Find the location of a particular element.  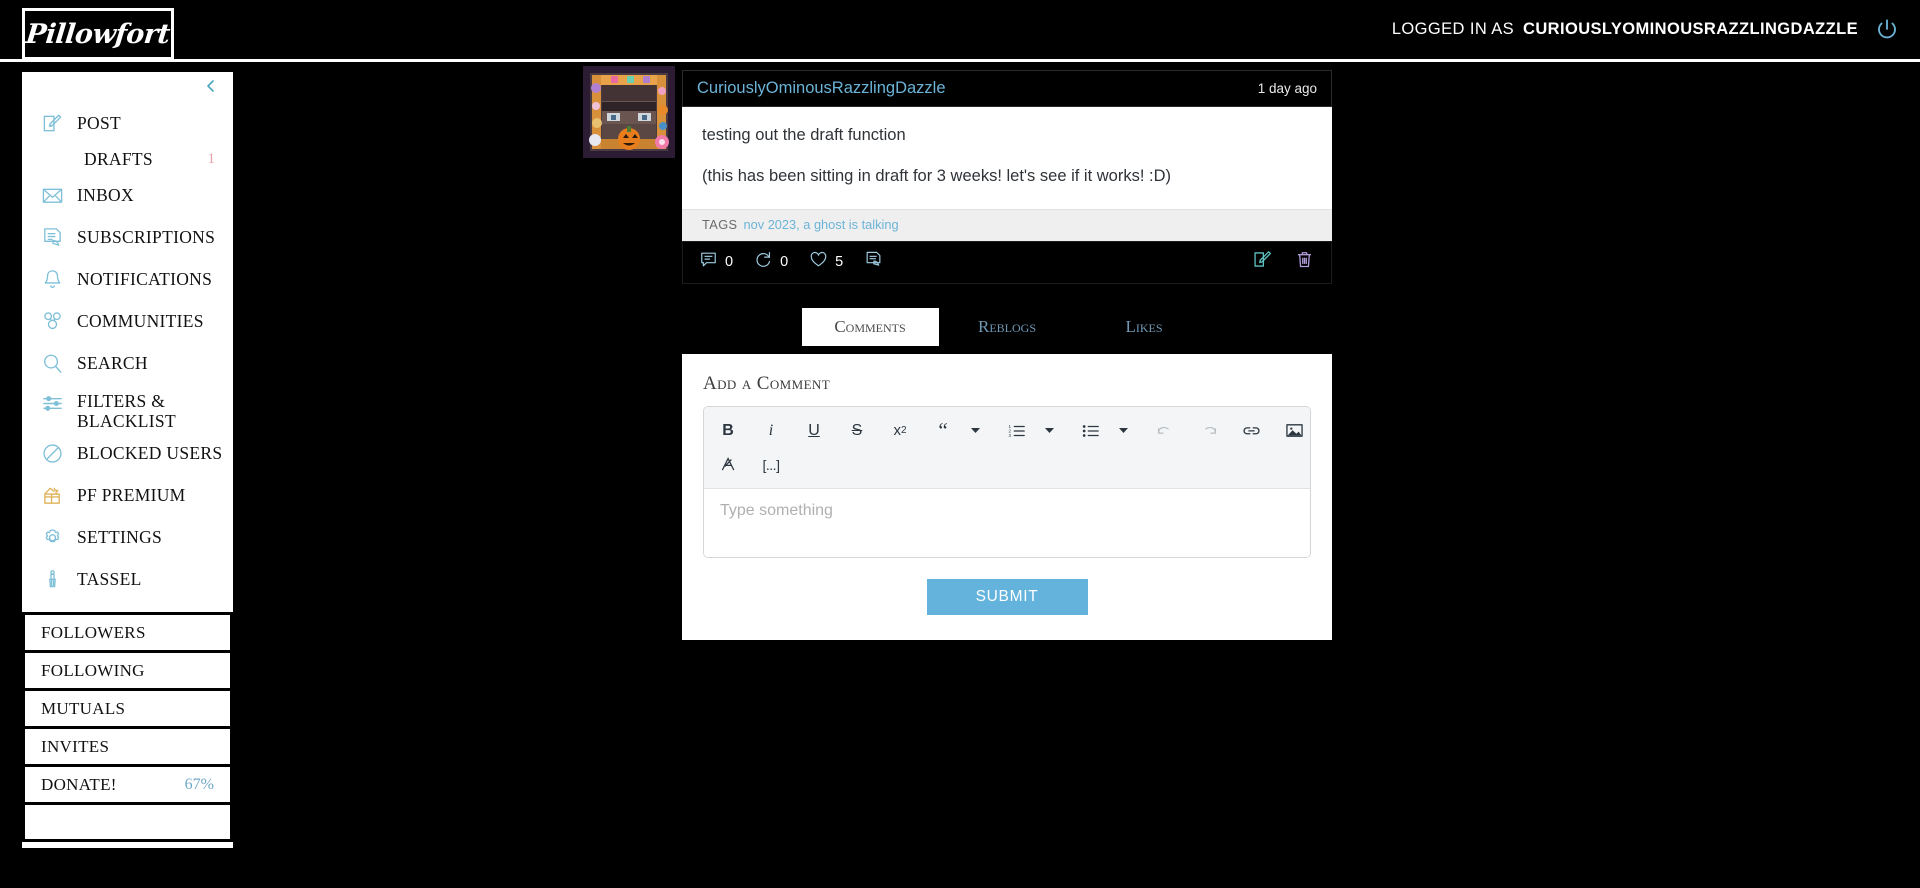

share-icon is located at coordinates (873, 262).